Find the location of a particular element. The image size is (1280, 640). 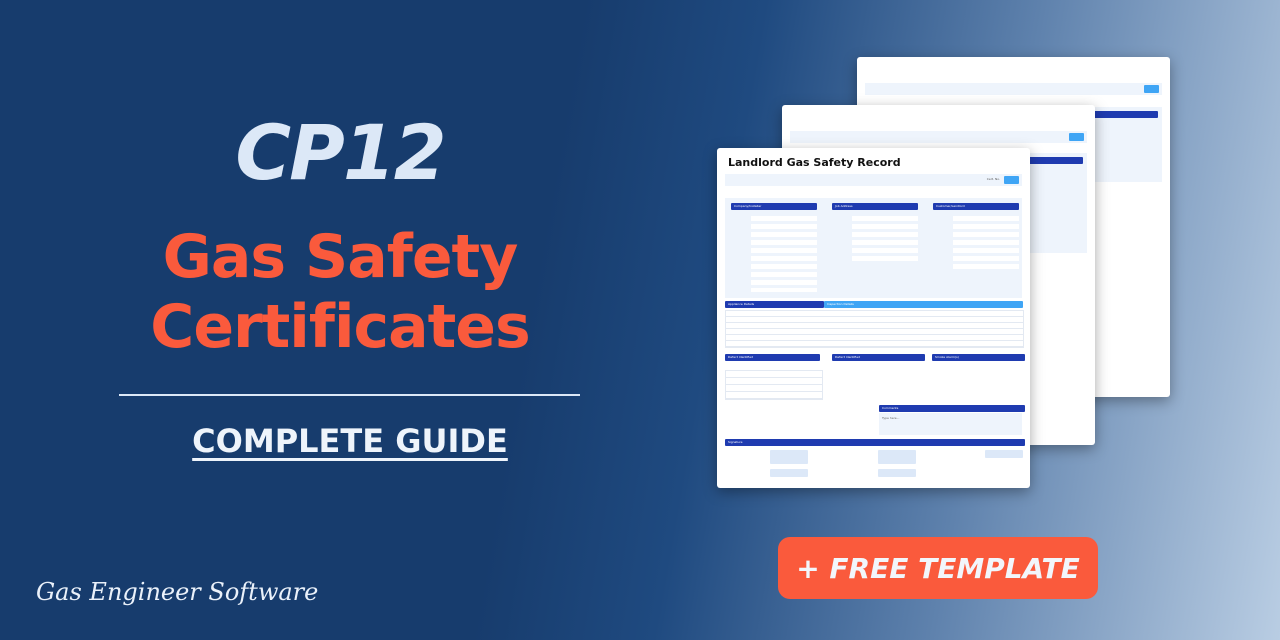

hero-title-line2: Certificates is located at coordinates (340, 327).